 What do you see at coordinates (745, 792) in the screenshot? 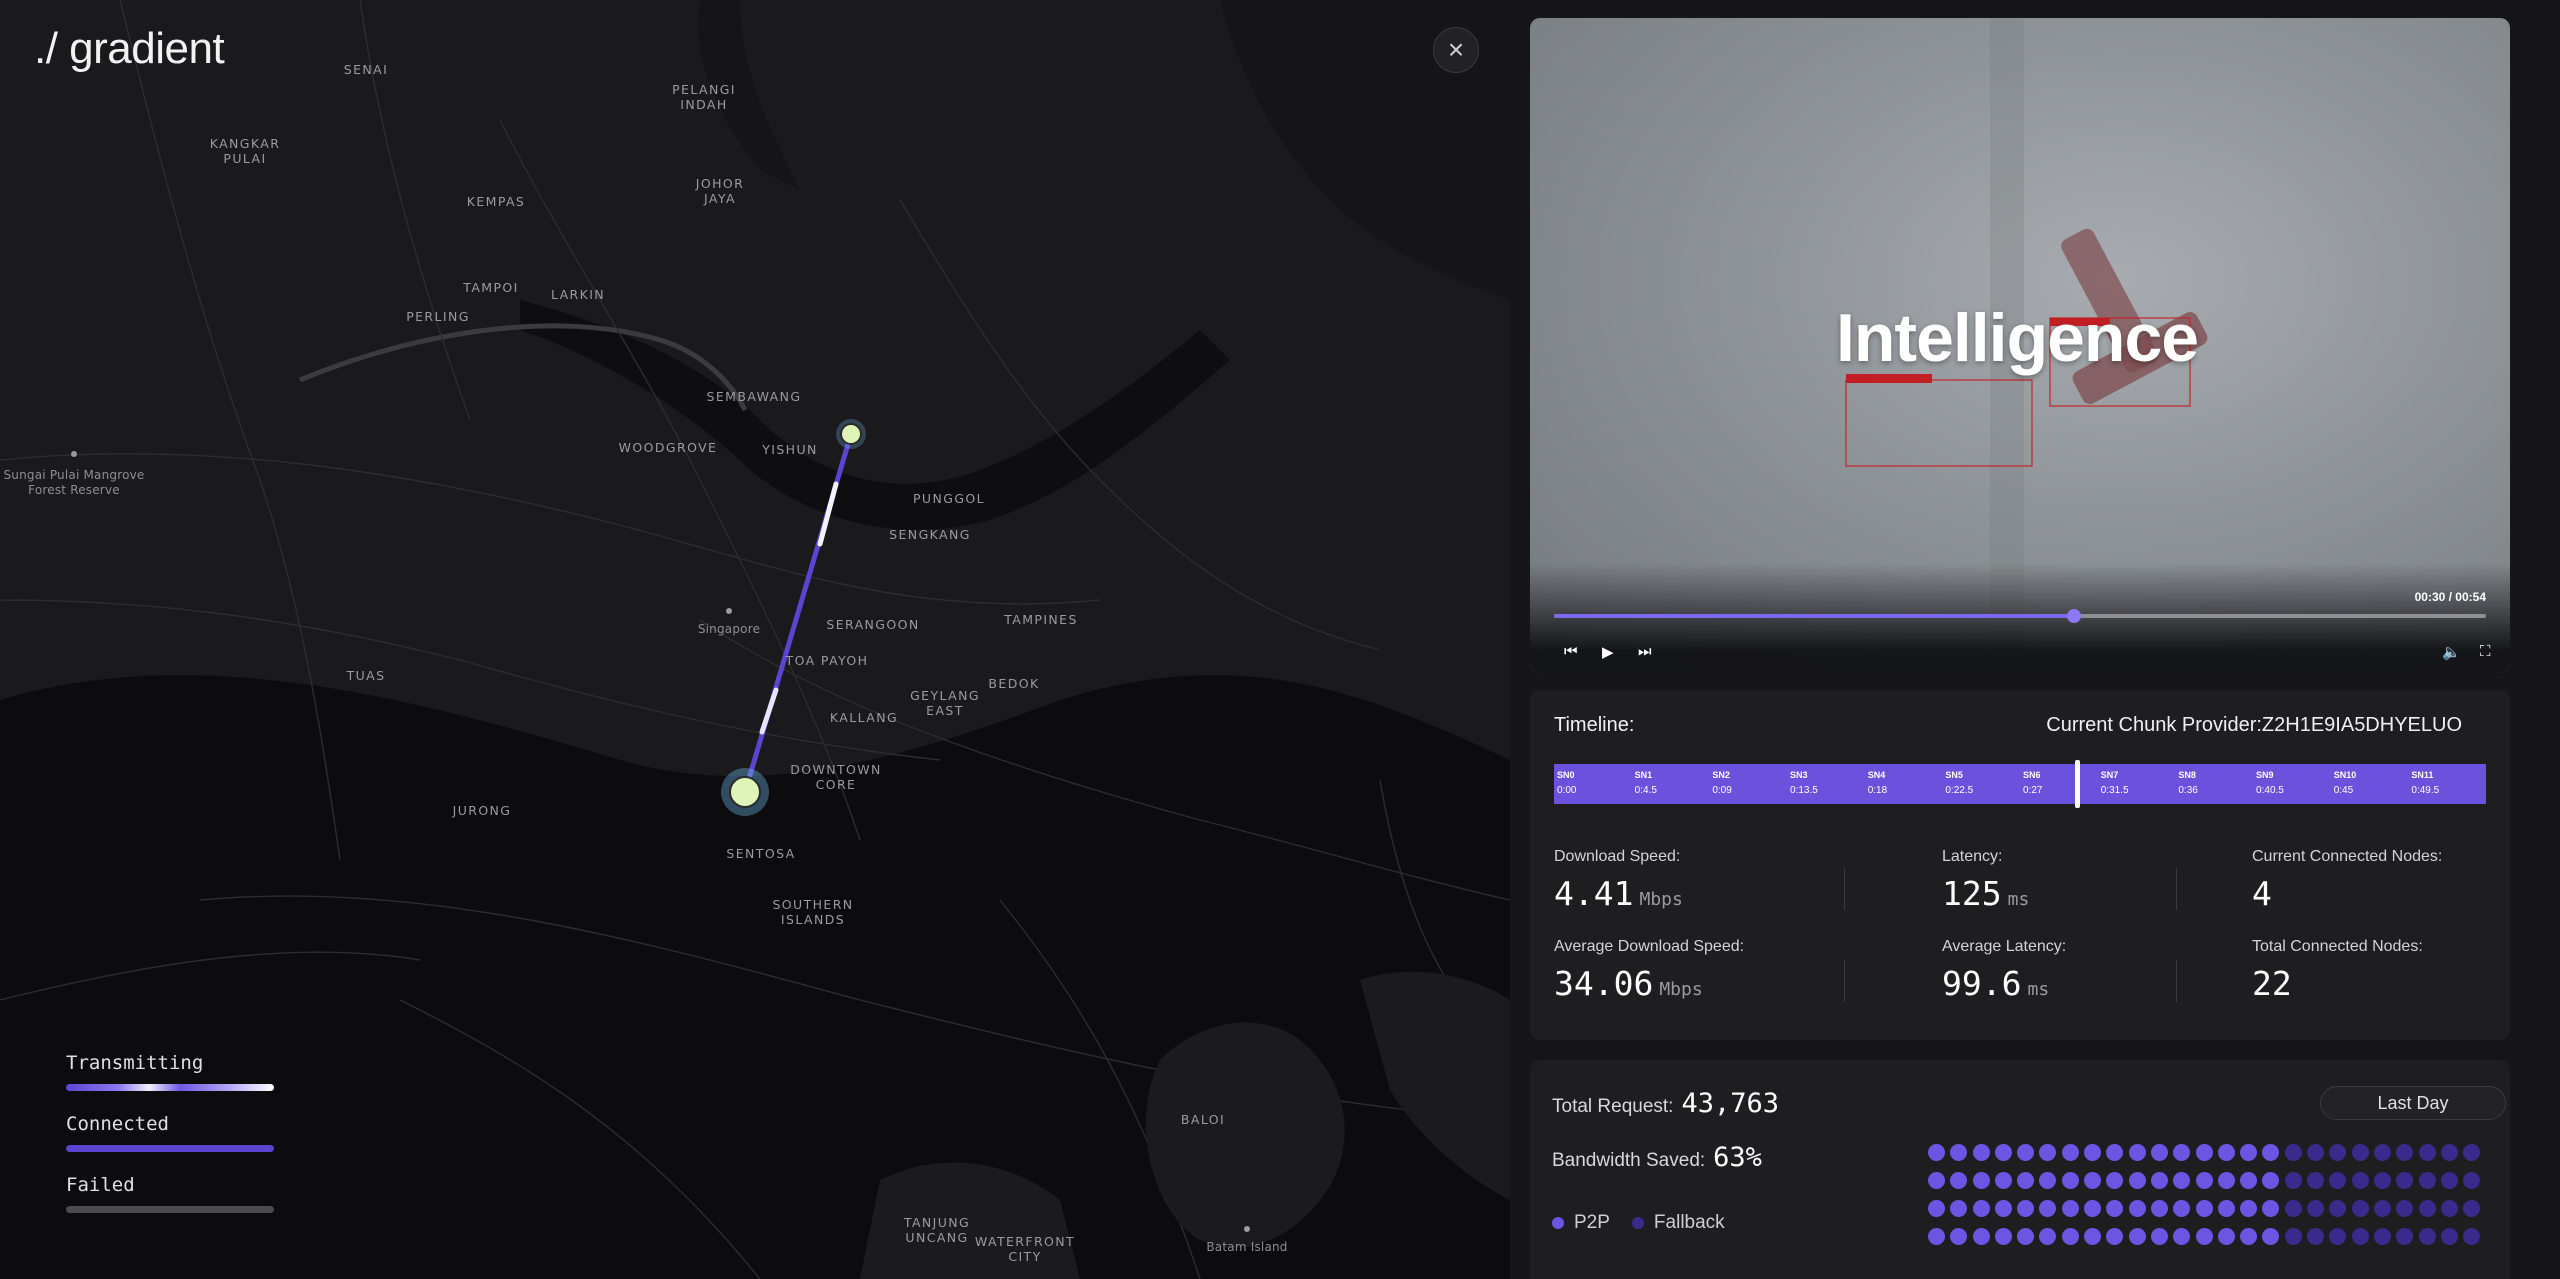
I see `map-node-sentosa` at bounding box center [745, 792].